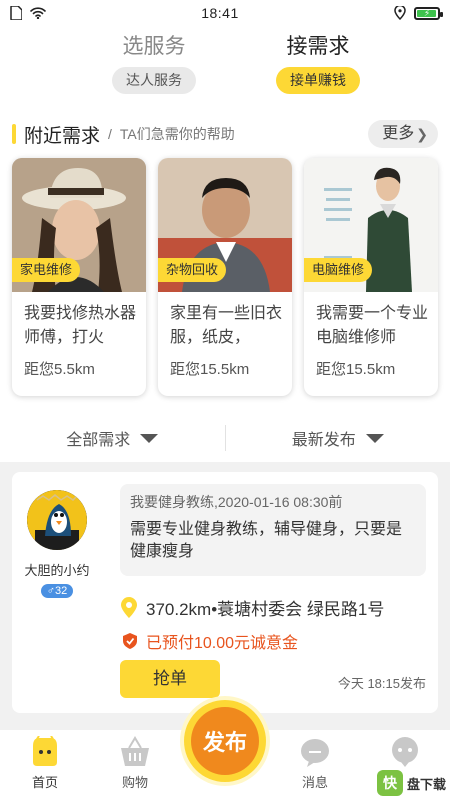 Image resolution: width=450 pixels, height=800 pixels. I want to click on more-button: 更多 ❯, so click(403, 134).